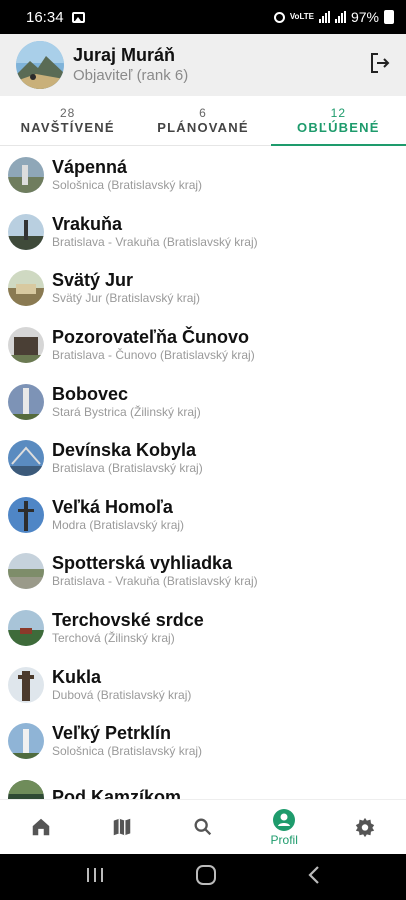  I want to click on place-title: Pod Kamzíkom, so click(117, 793).